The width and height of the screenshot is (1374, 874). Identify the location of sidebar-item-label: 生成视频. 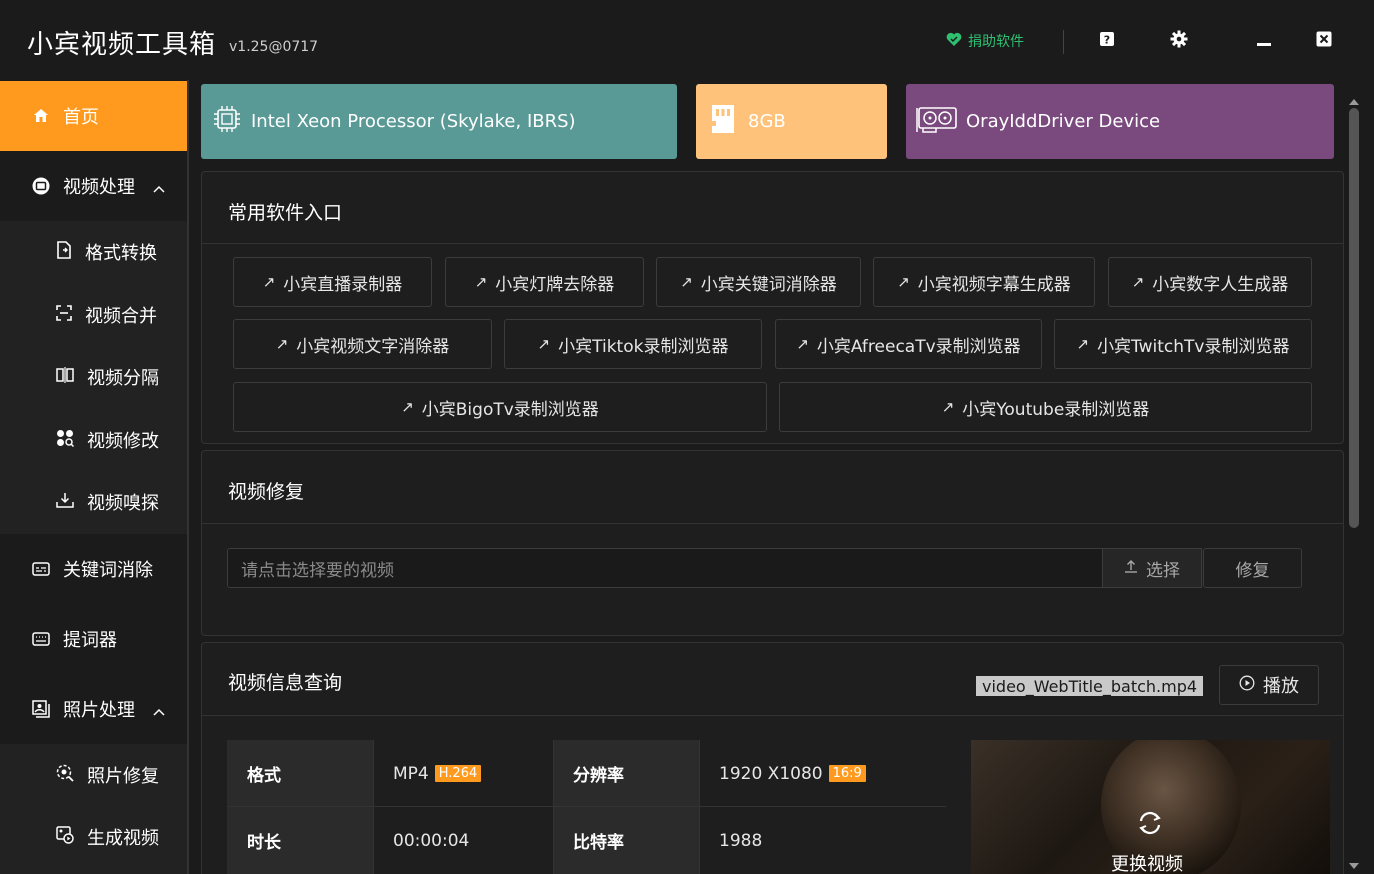
(123, 838).